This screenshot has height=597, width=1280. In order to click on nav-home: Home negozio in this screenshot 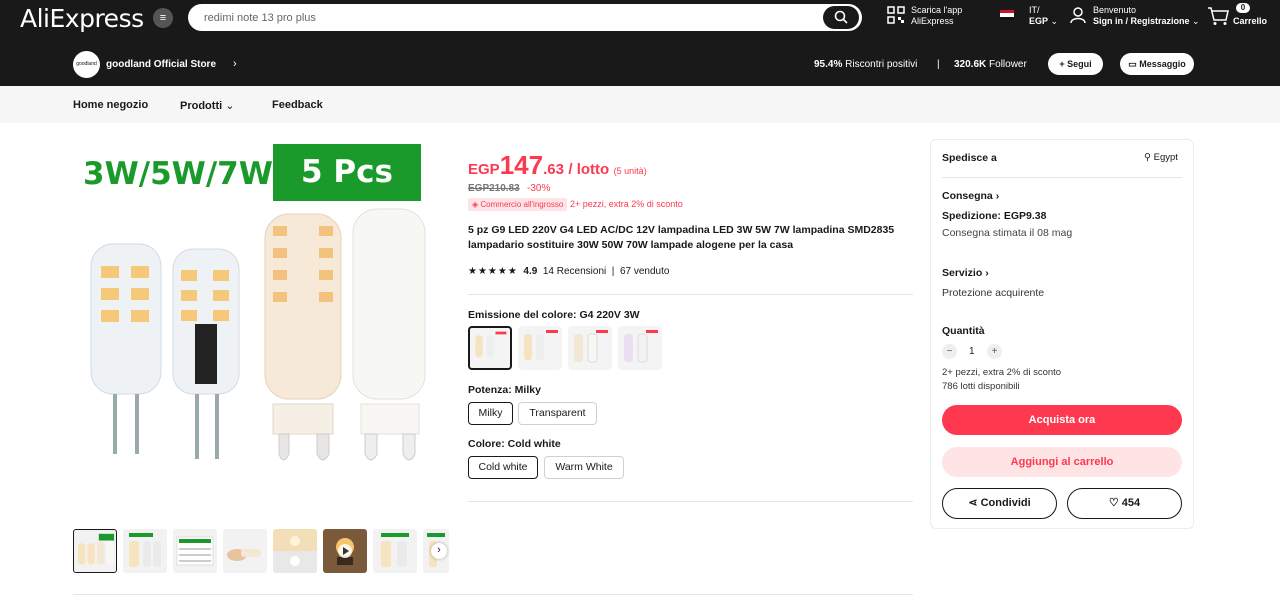, I will do `click(110, 105)`.